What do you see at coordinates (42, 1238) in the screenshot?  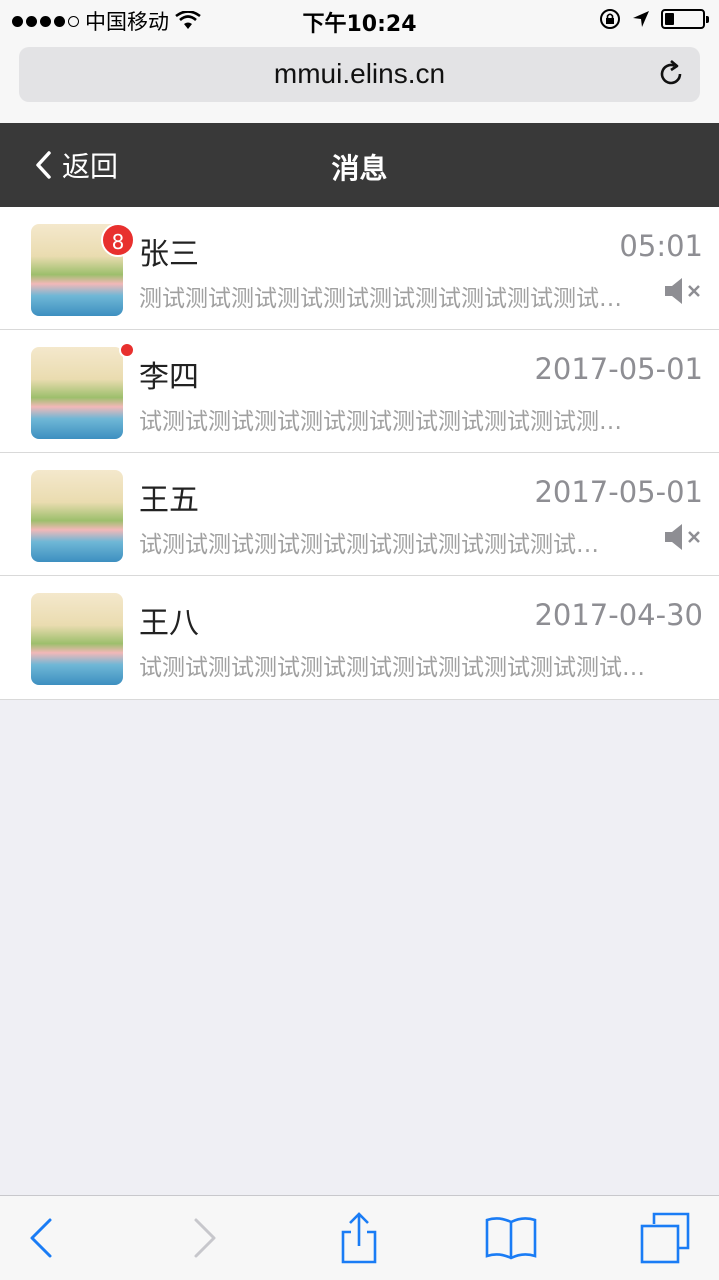 I see `browser-back-icon` at bounding box center [42, 1238].